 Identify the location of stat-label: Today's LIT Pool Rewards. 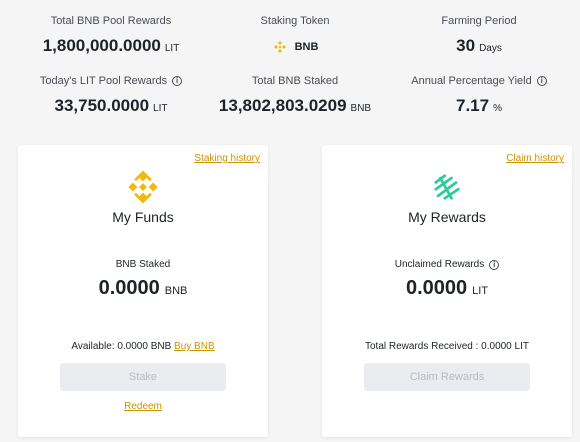
(103, 81).